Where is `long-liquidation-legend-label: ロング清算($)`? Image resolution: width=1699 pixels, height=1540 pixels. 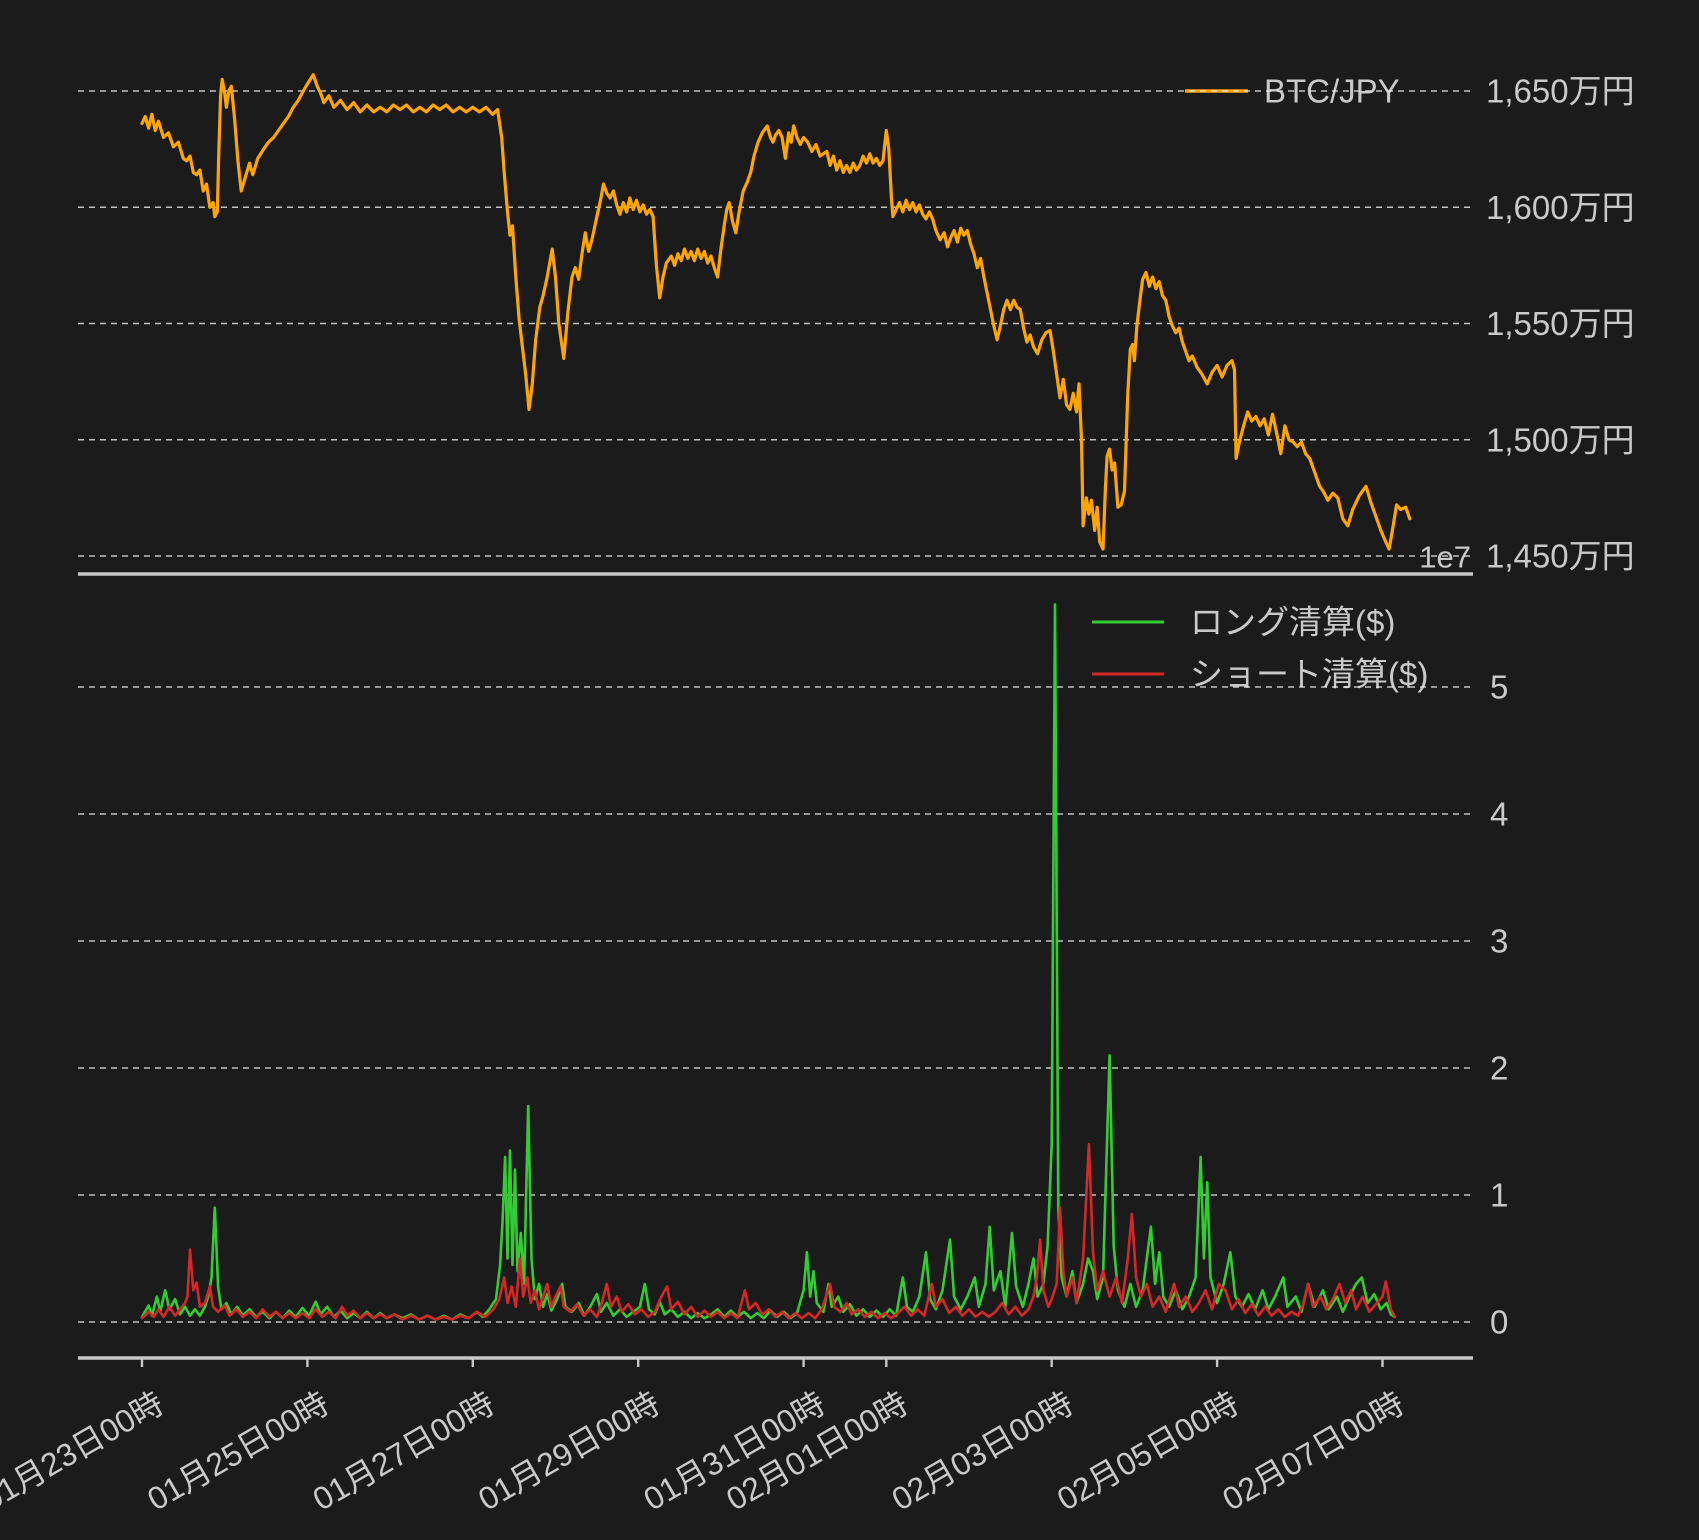
long-liquidation-legend-label: ロング清算($) is located at coordinates (1292, 622).